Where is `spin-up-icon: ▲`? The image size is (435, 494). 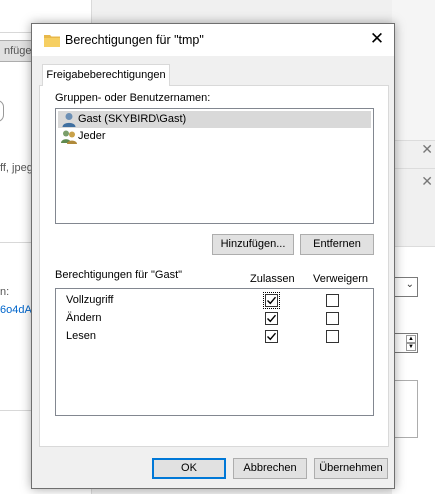
spin-up-icon: ▲ is located at coordinates (411, 339).